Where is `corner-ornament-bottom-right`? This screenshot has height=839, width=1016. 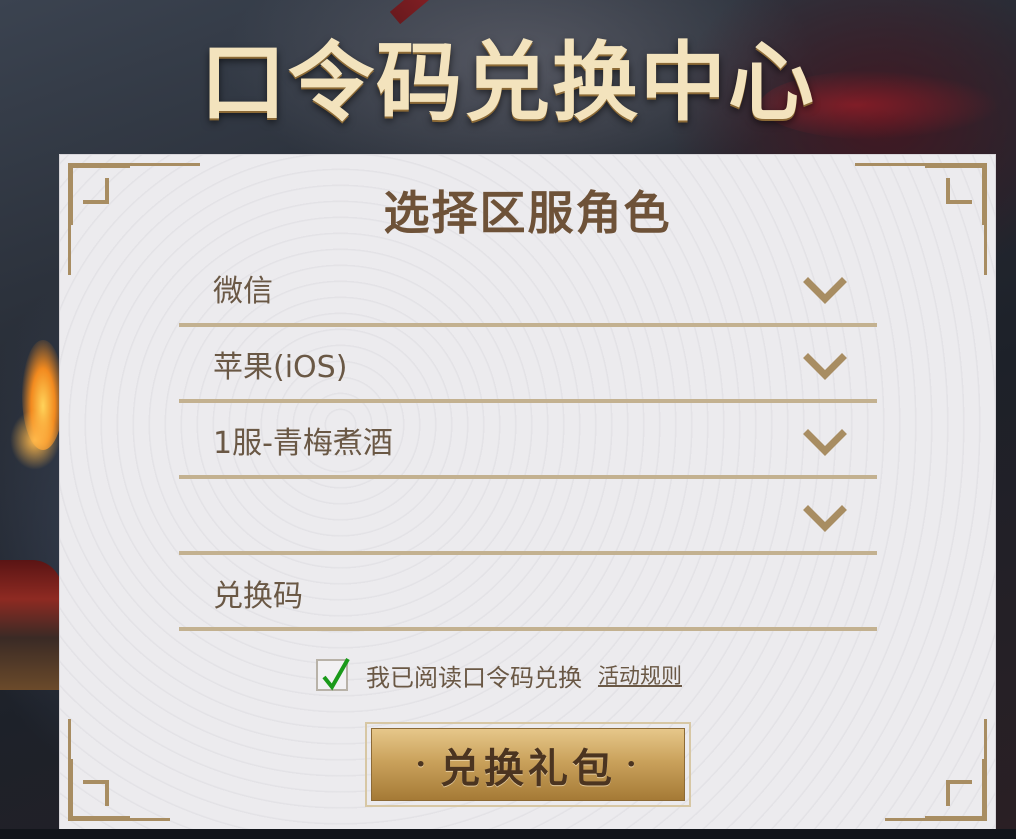 corner-ornament-bottom-right is located at coordinates (956, 790).